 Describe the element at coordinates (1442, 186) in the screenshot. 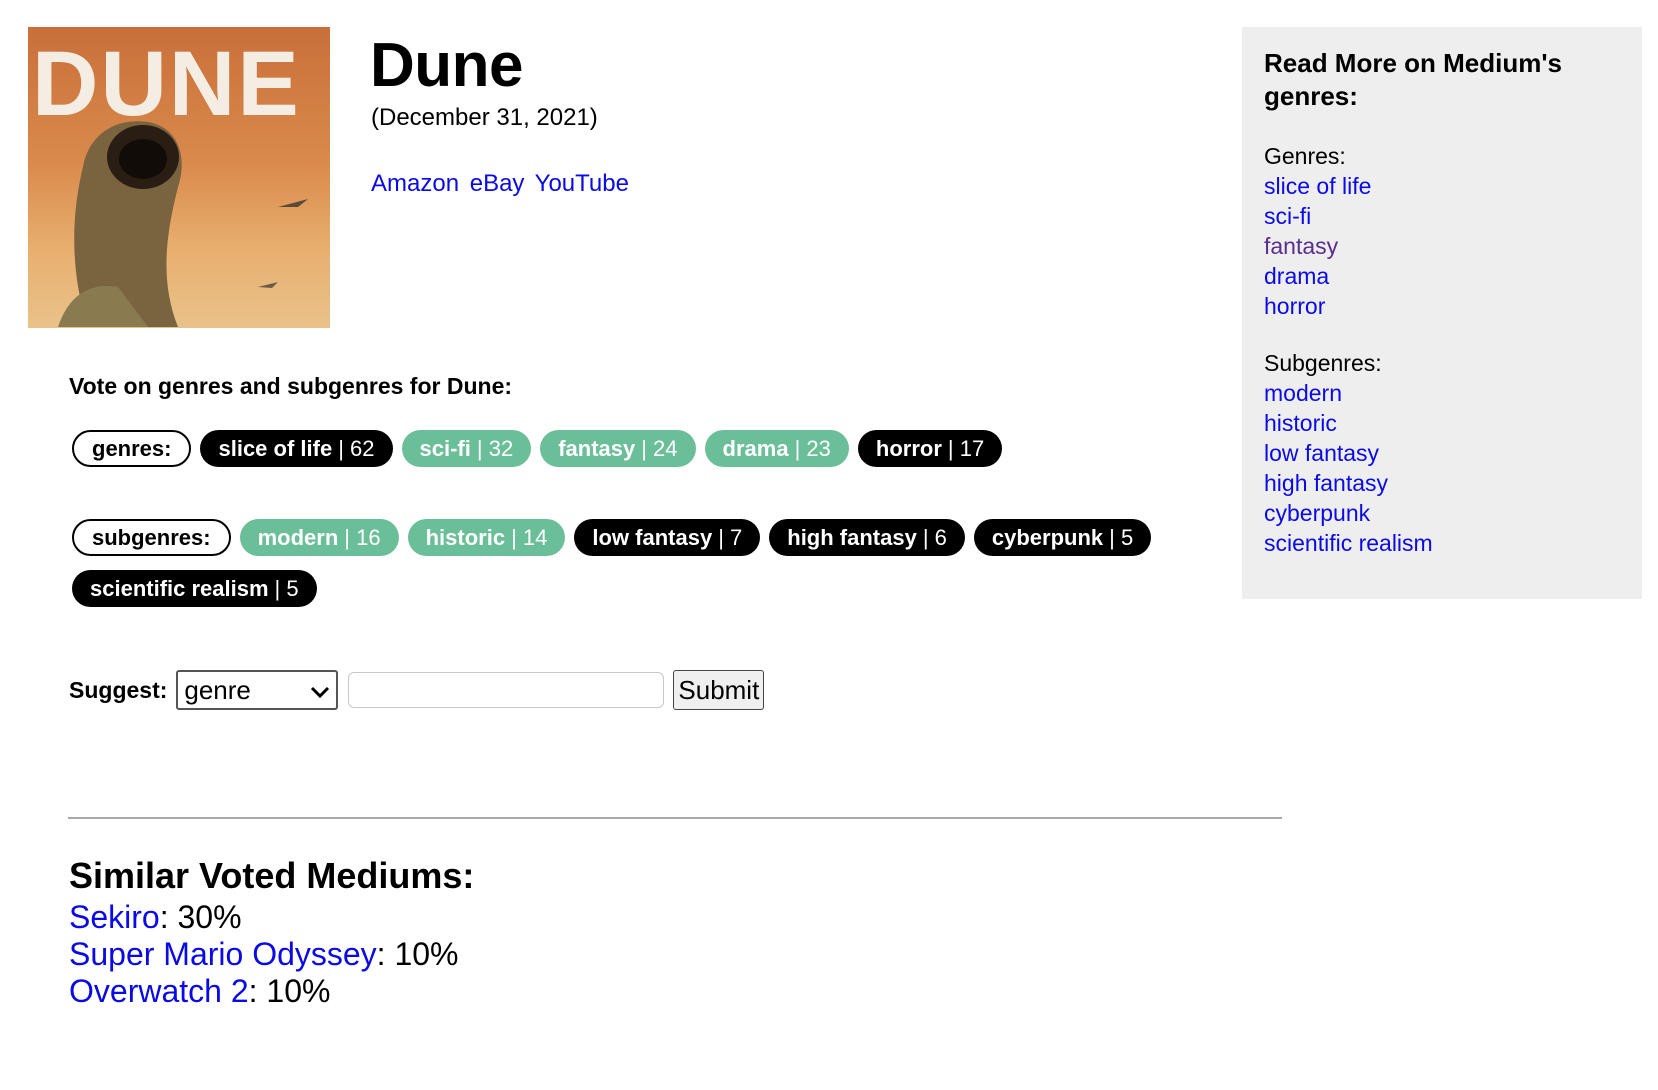

I see `sidebar-genre-link: slice of life` at that location.